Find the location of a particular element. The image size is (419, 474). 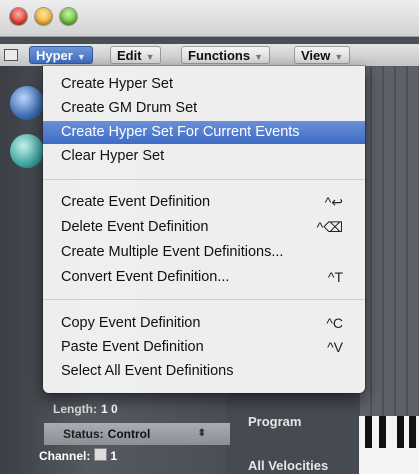

menu-item-select-all-event-definitions: Select All Event Definitions is located at coordinates (204, 371).